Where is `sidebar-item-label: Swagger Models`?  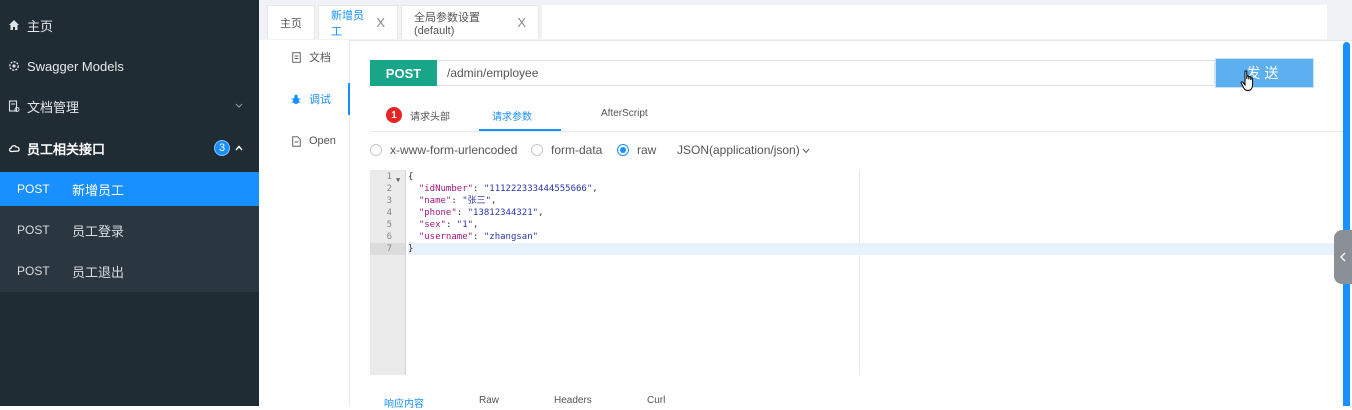 sidebar-item-label: Swagger Models is located at coordinates (75, 66).